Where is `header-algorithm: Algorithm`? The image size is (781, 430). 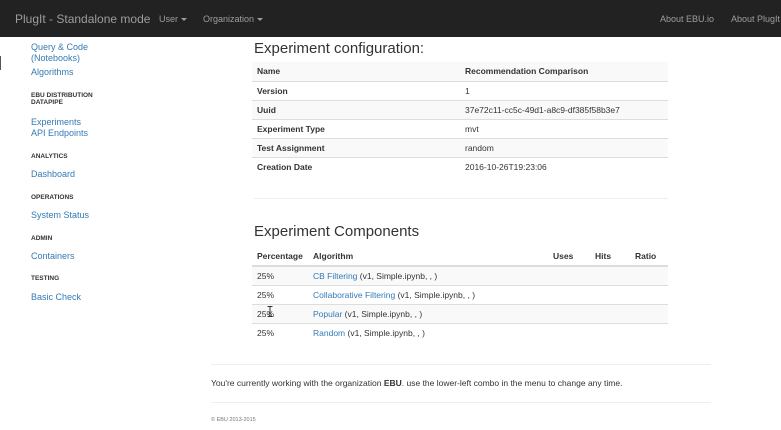
header-algorithm: Algorithm is located at coordinates (428, 256).